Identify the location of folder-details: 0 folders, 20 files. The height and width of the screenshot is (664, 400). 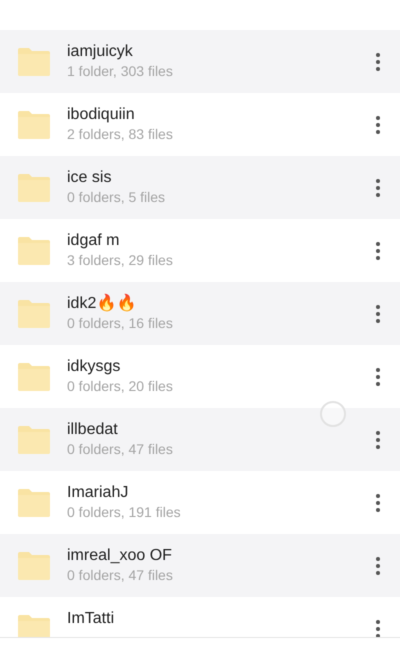
(120, 386).